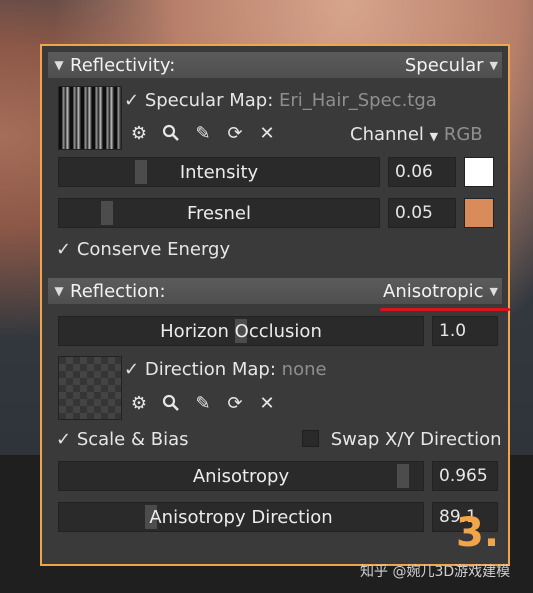  I want to click on intensity-value-field: 0.06, so click(422, 172).